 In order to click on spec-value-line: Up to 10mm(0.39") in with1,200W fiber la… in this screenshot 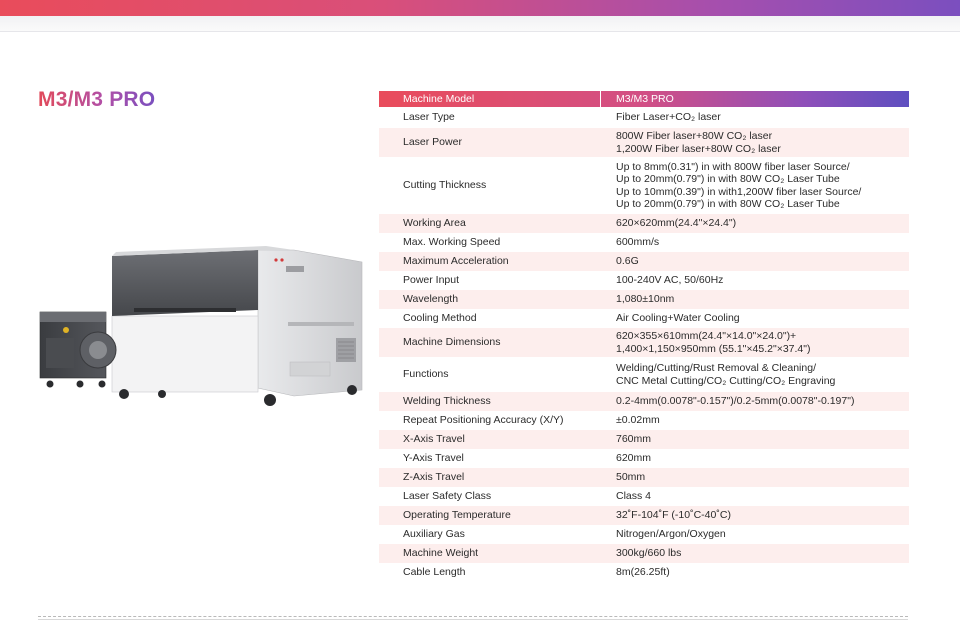, I will do `click(739, 191)`.